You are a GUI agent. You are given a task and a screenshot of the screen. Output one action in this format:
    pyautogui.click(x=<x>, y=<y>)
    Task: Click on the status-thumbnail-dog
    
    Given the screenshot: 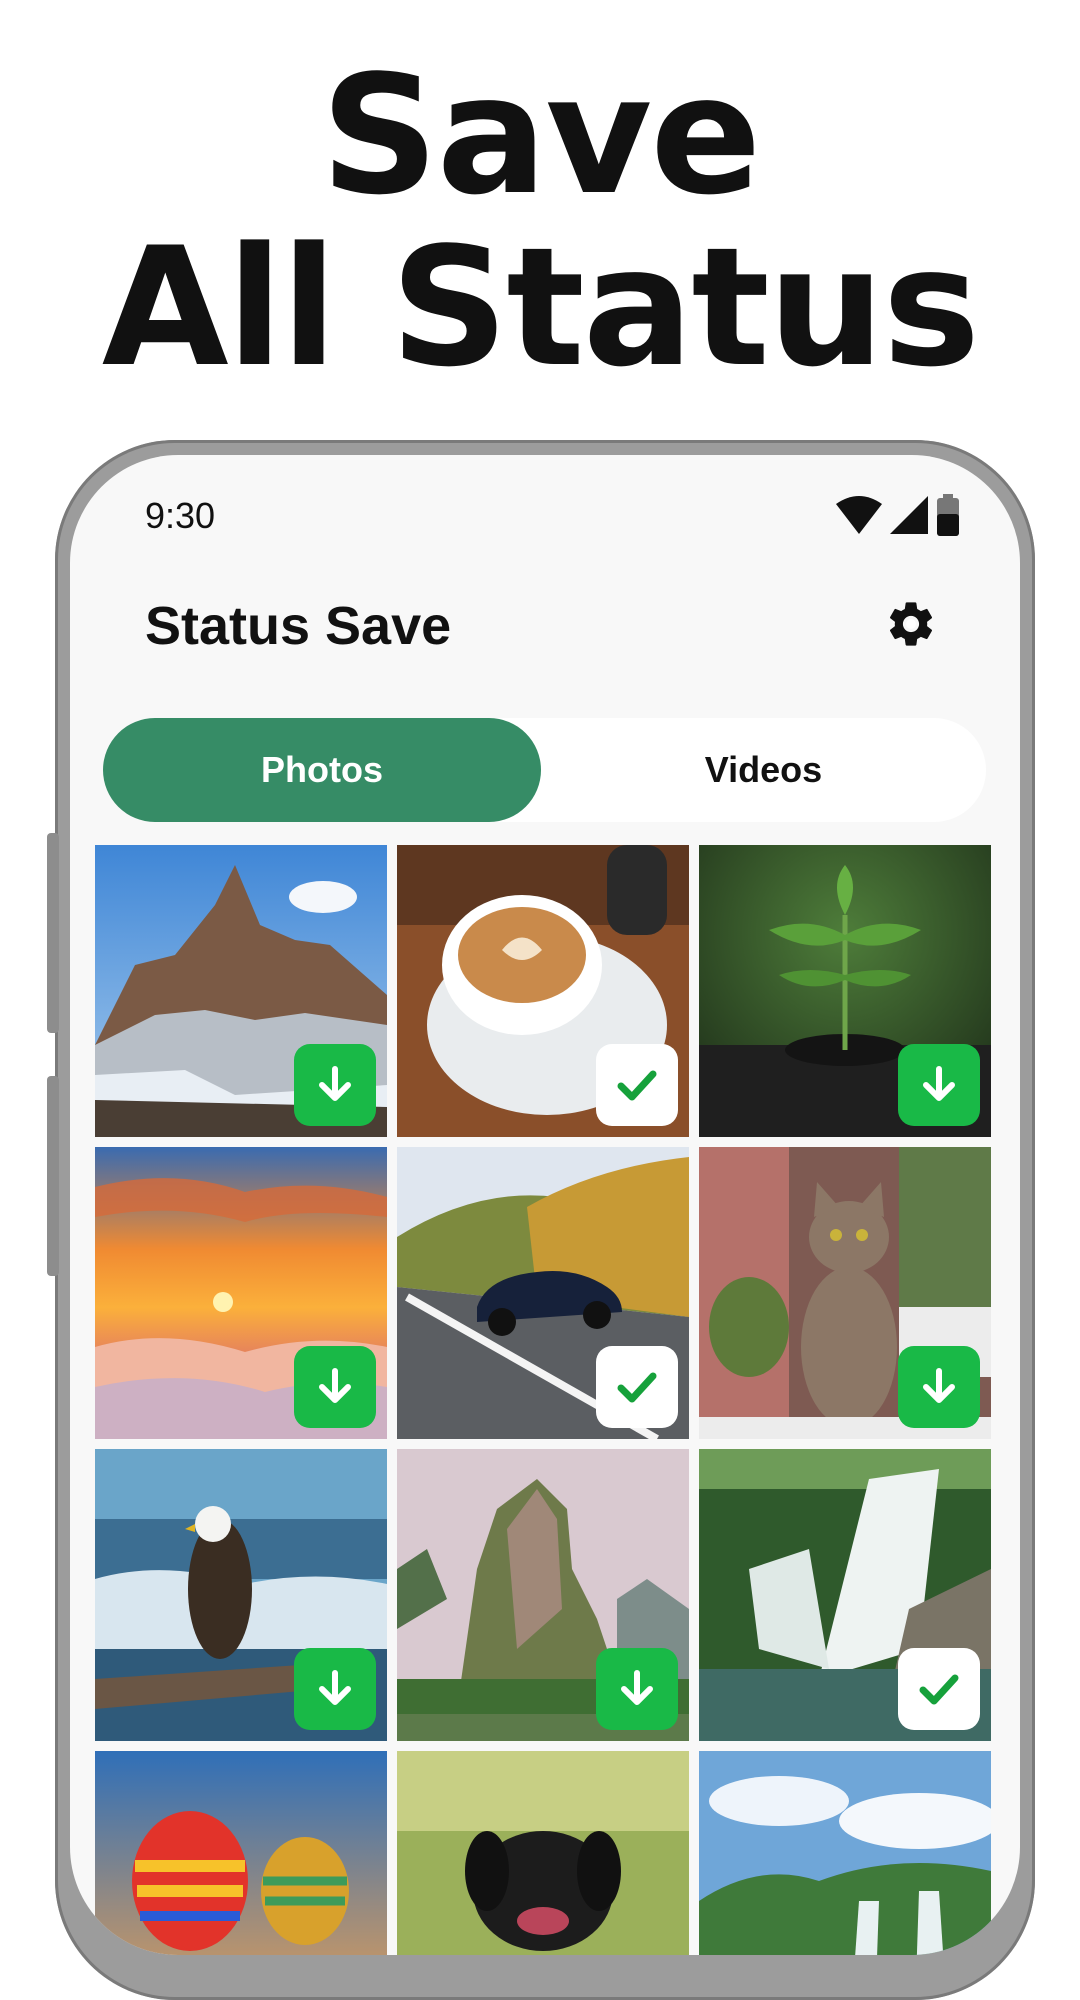 What is the action you would take?
    pyautogui.click(x=543, y=1853)
    